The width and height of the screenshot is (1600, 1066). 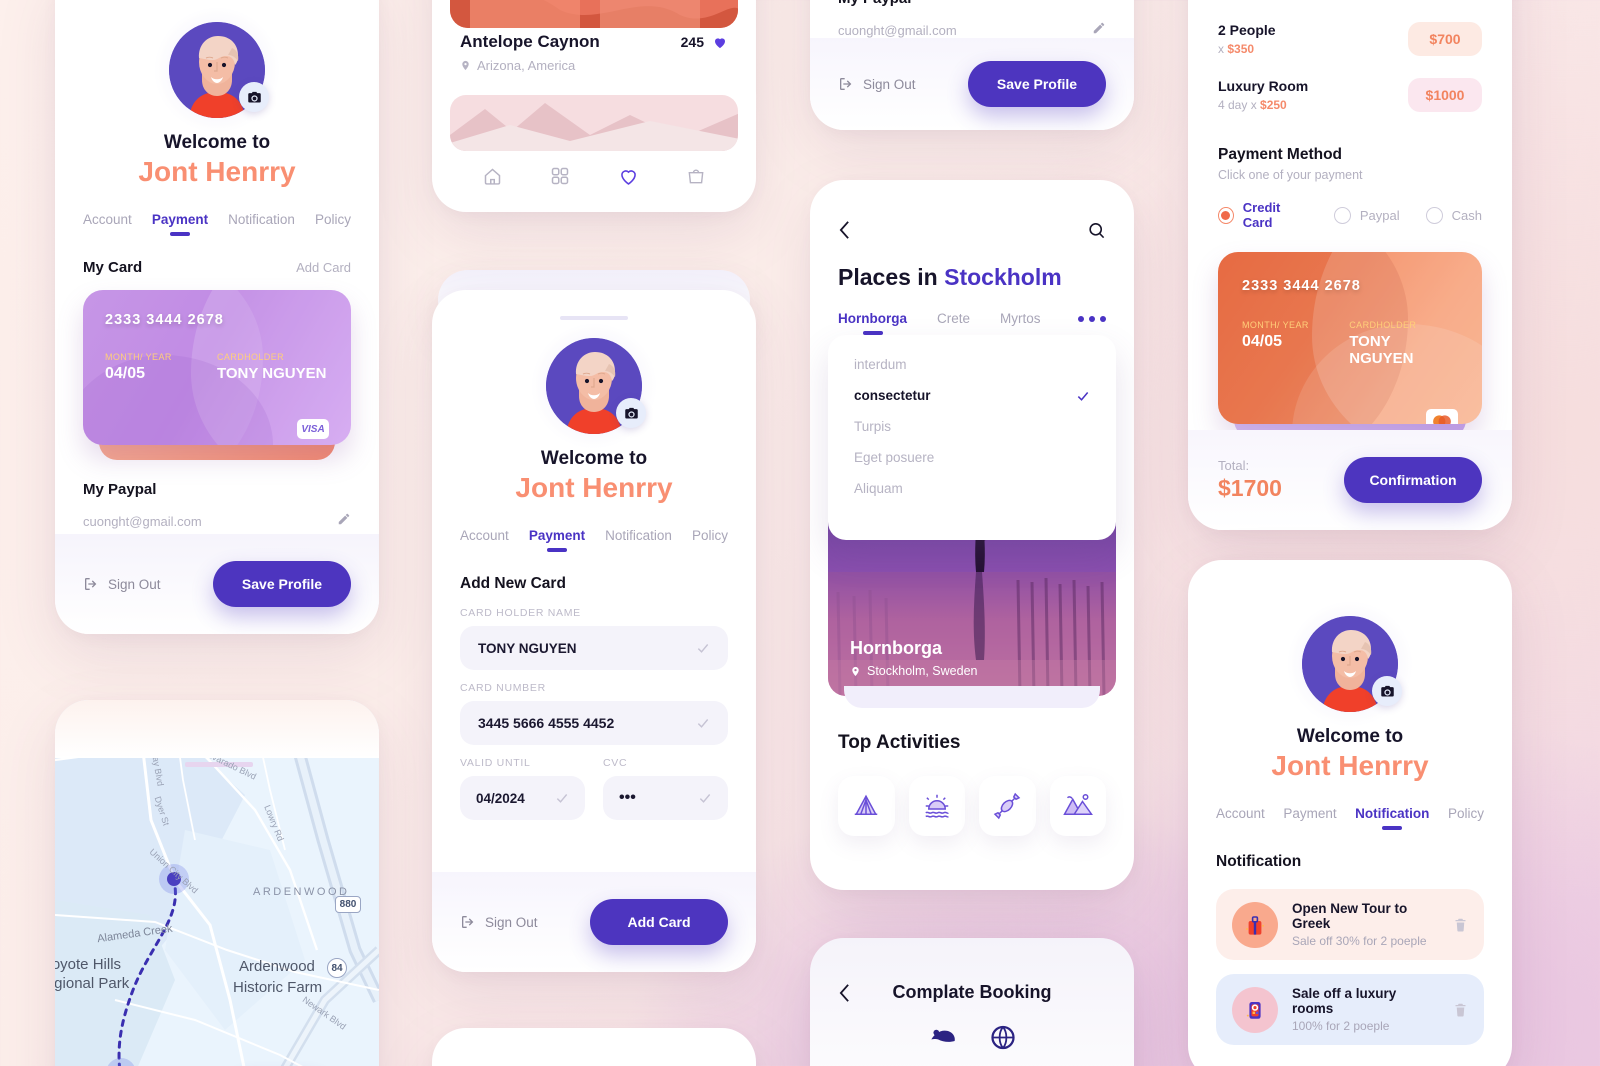 I want to click on dropdown-item: Turpis, so click(x=972, y=426).